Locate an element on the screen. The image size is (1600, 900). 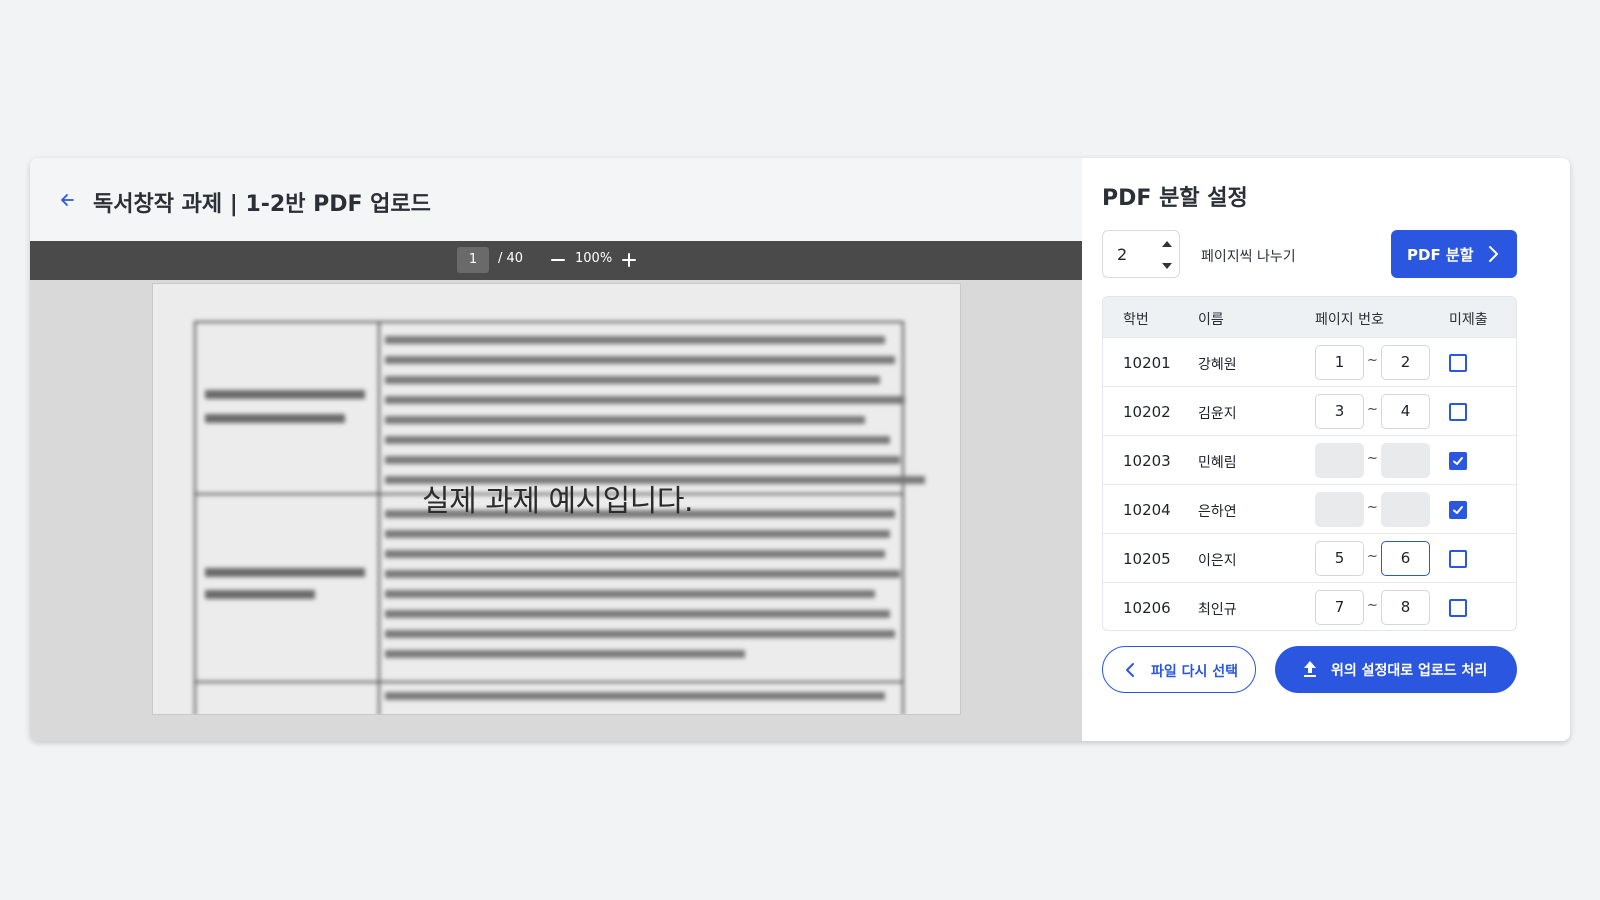
column-header-name: 이름 is located at coordinates (1211, 320).